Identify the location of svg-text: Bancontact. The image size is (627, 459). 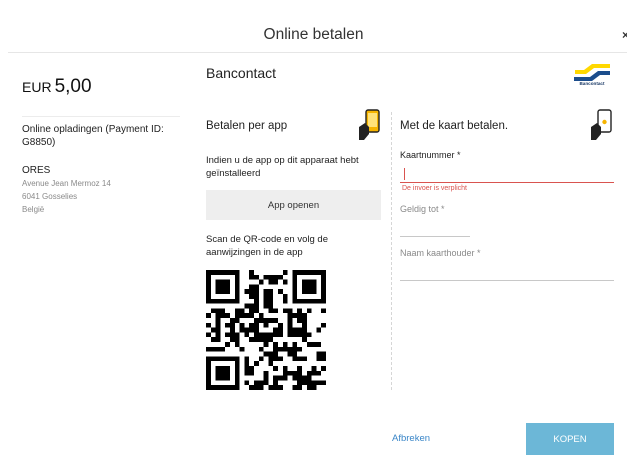
(591, 83).